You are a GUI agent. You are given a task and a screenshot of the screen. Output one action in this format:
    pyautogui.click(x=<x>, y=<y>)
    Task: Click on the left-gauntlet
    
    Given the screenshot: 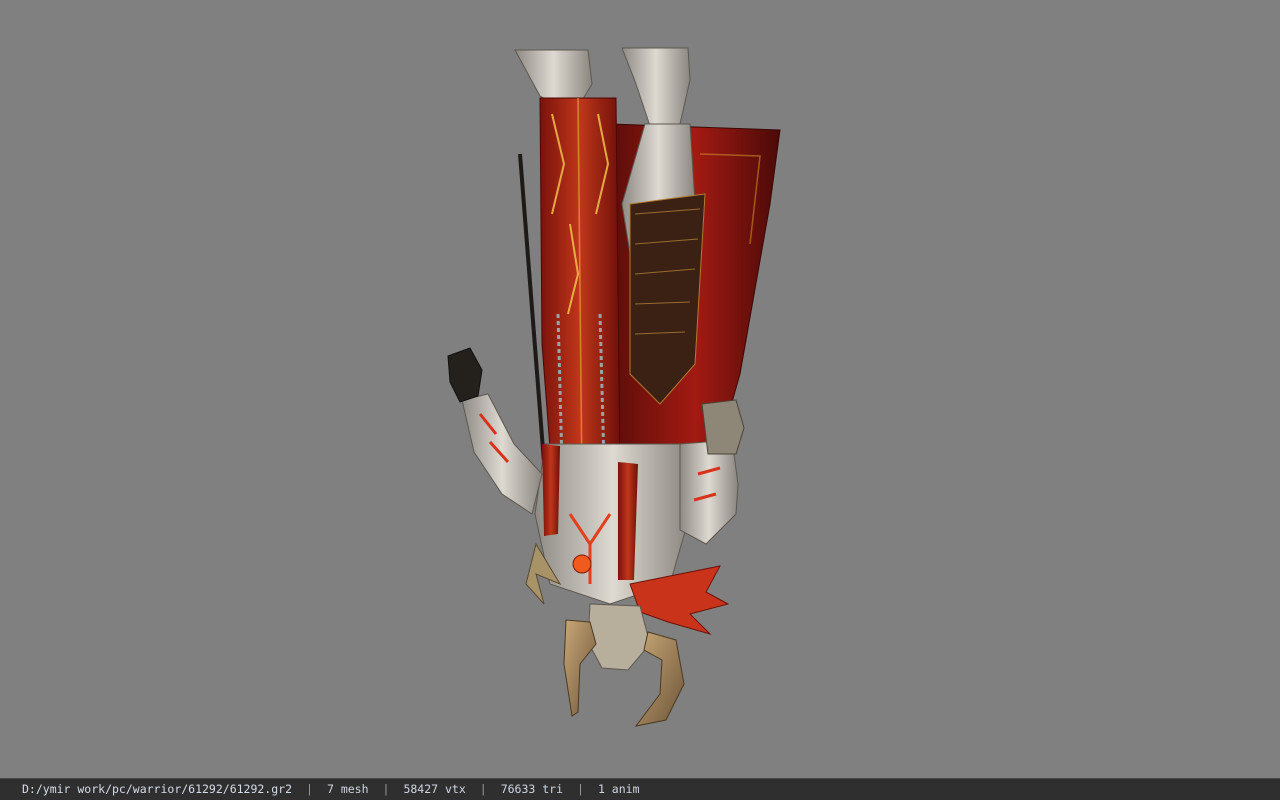 What is the action you would take?
    pyautogui.click(x=465, y=375)
    